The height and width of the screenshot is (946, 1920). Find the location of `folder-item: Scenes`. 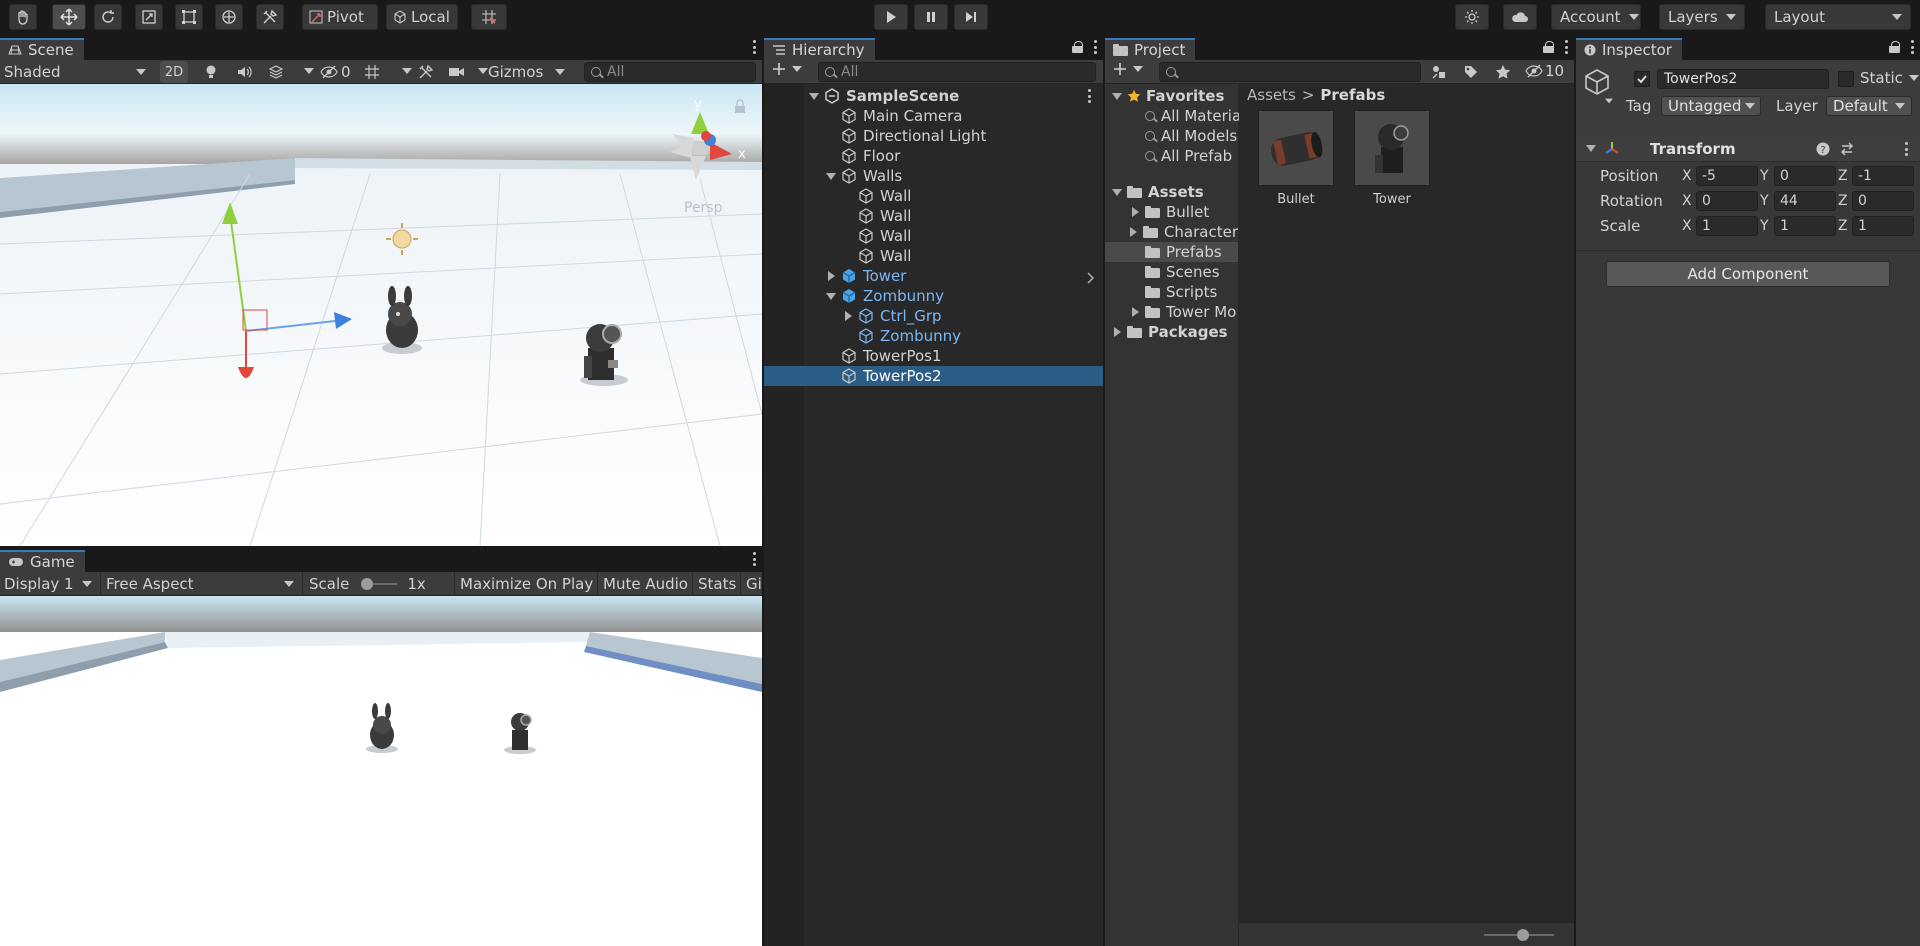

folder-item: Scenes is located at coordinates (1171, 272).